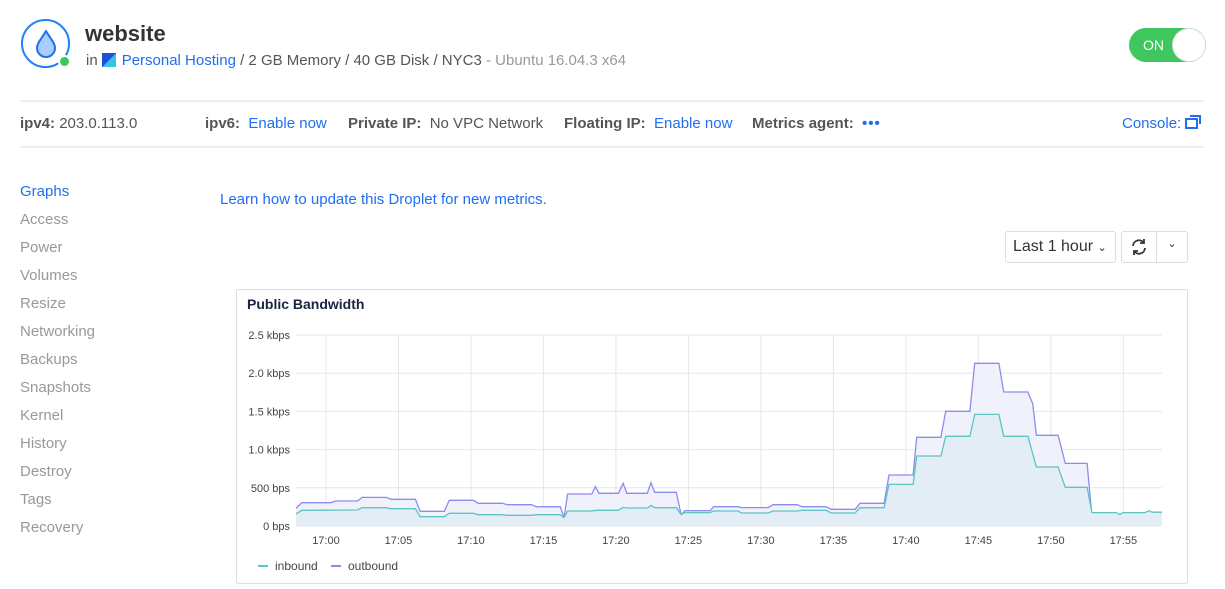  What do you see at coordinates (399, 541) in the screenshot?
I see `x-tick-label: 17:05` at bounding box center [399, 541].